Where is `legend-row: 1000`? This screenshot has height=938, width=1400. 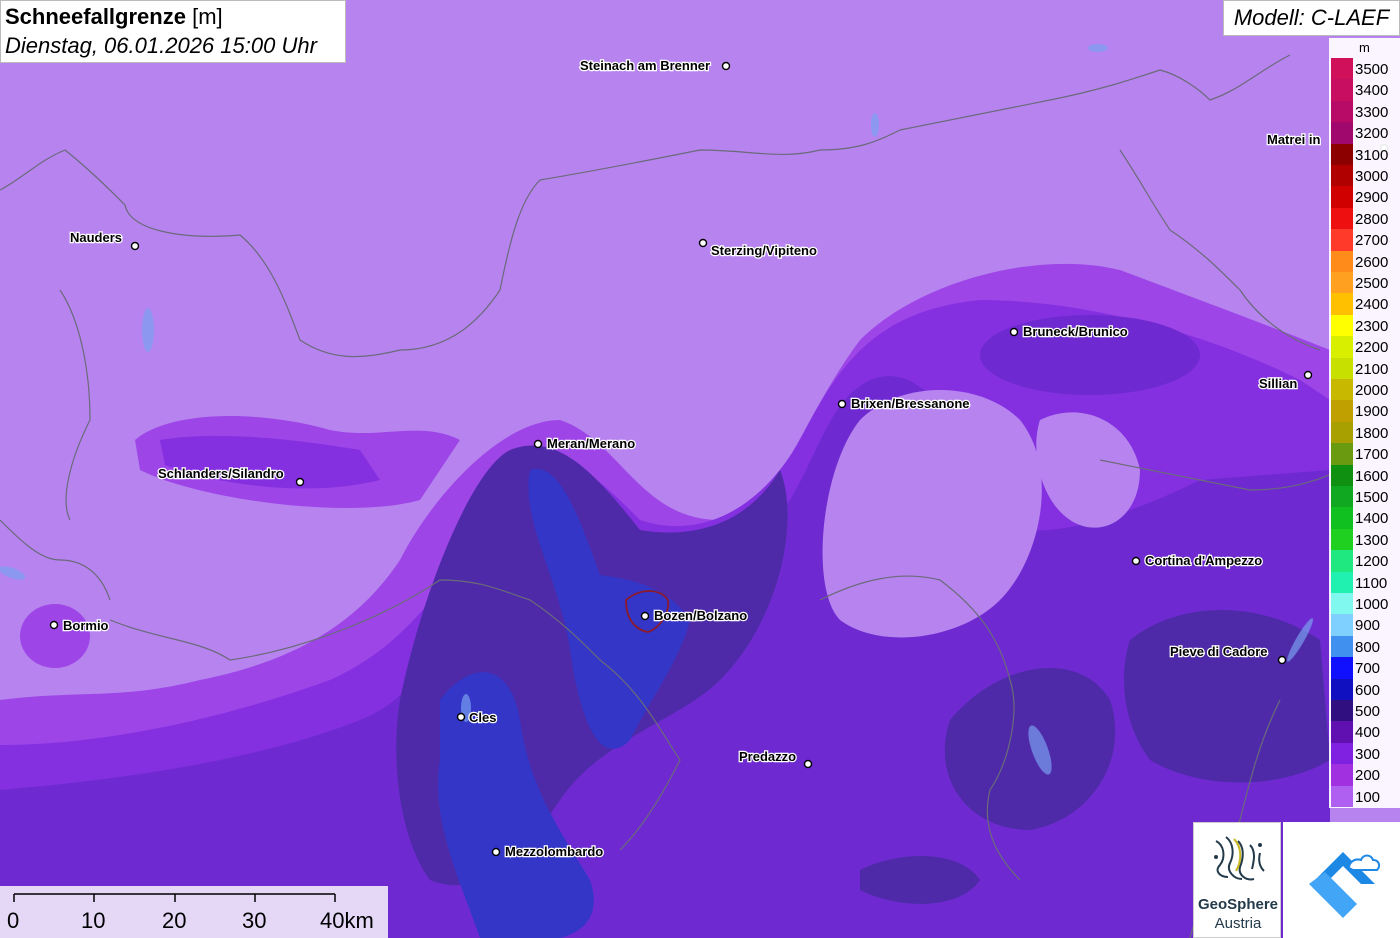
legend-row: 1000 is located at coordinates (1364, 604).